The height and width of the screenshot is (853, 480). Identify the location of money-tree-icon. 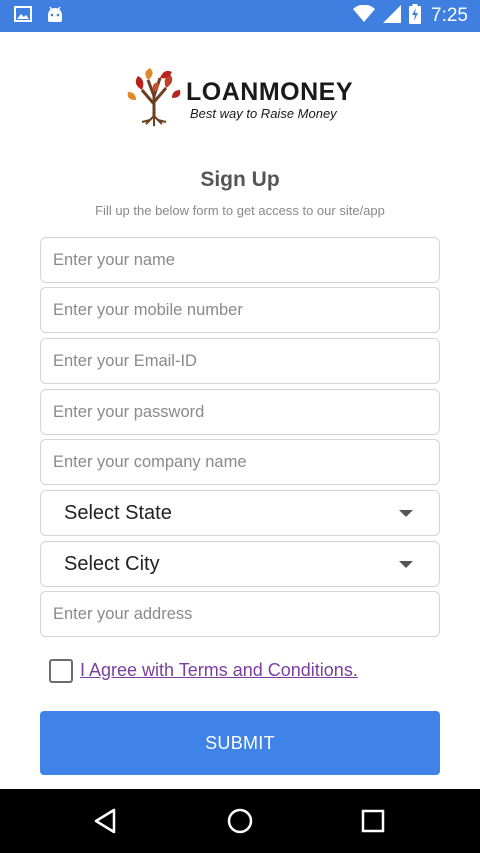
(154, 97).